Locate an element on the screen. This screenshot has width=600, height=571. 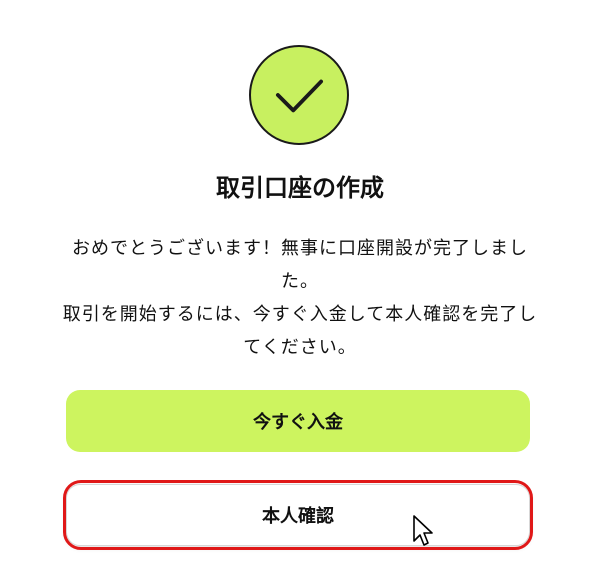
page-title: 取引口座の作成 is located at coordinates (300, 188).